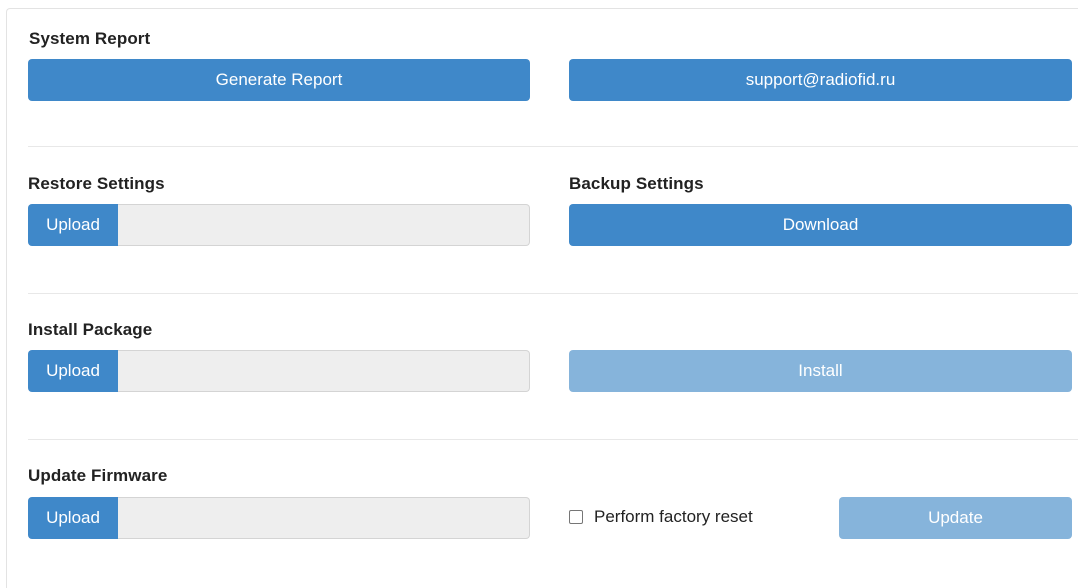 Image resolution: width=1078 pixels, height=588 pixels. What do you see at coordinates (576, 517) in the screenshot?
I see `factory-reset-checkbox` at bounding box center [576, 517].